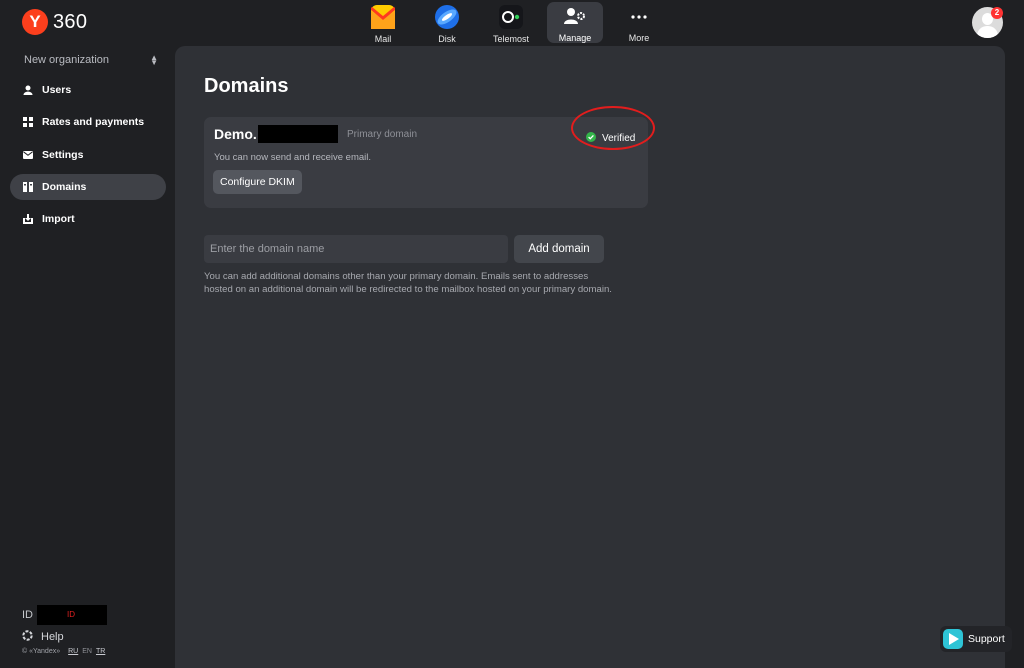 The height and width of the screenshot is (668, 1024). What do you see at coordinates (510, 39) in the screenshot?
I see `app-telemost-label: Telemost` at bounding box center [510, 39].